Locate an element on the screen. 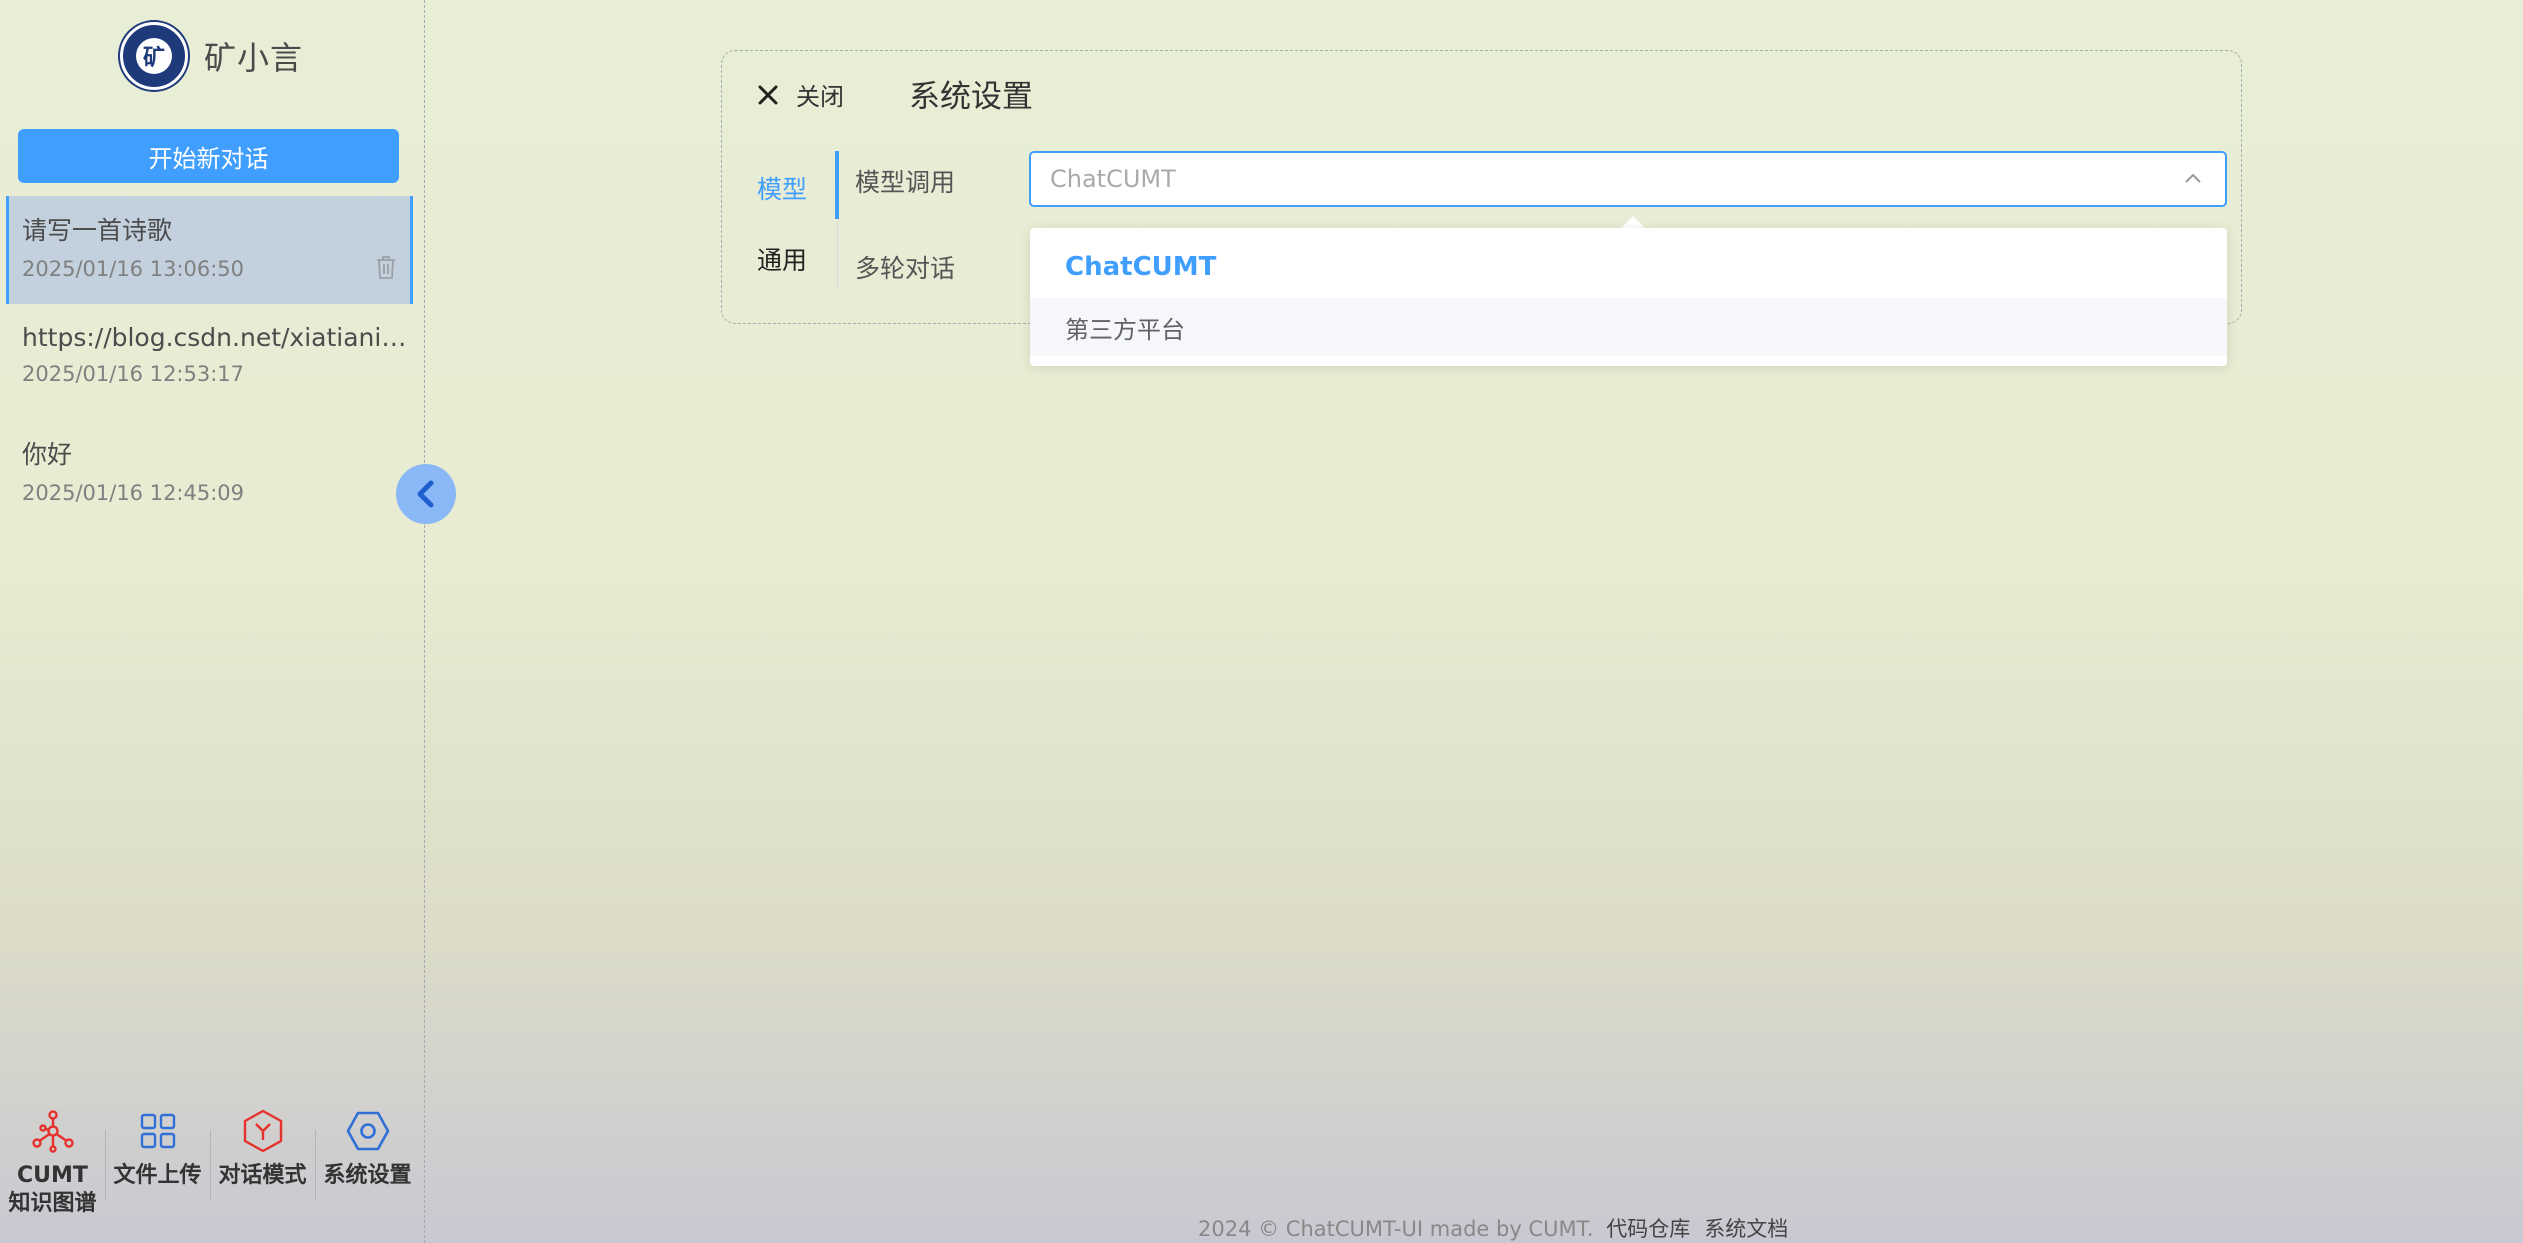 This screenshot has height=1243, width=2523. tab-model: 模型 is located at coordinates (782, 188).